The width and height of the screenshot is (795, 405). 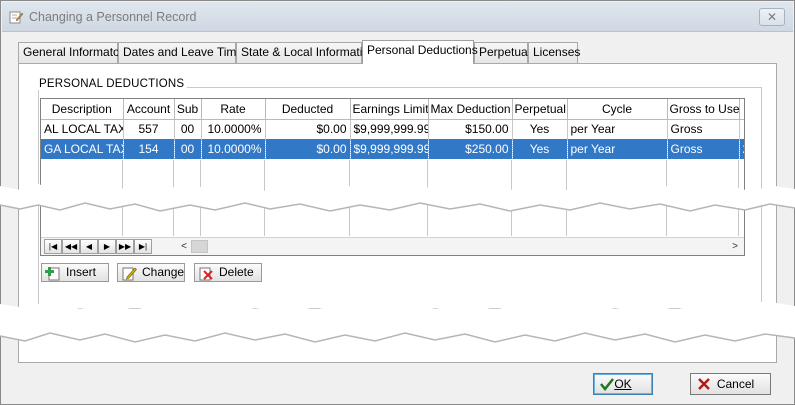 I want to click on column-header-description: Description, so click(x=82, y=109).